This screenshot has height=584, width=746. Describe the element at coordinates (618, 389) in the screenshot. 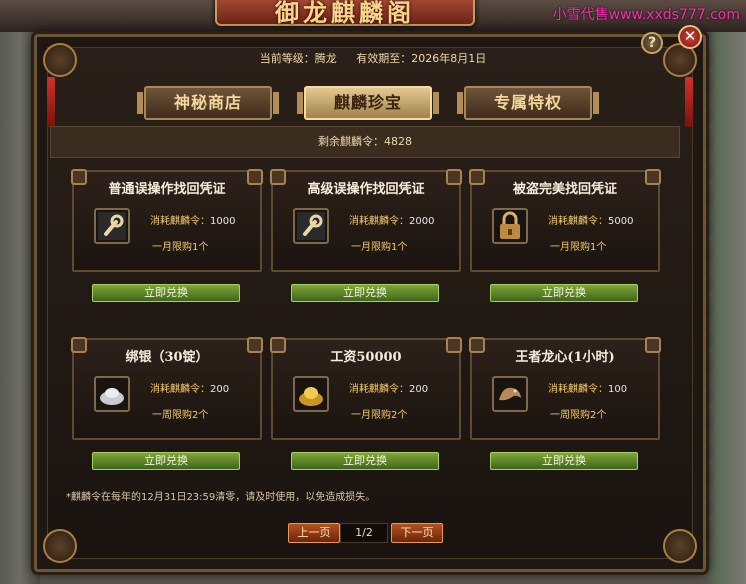

I see `cost-value: 100` at that location.